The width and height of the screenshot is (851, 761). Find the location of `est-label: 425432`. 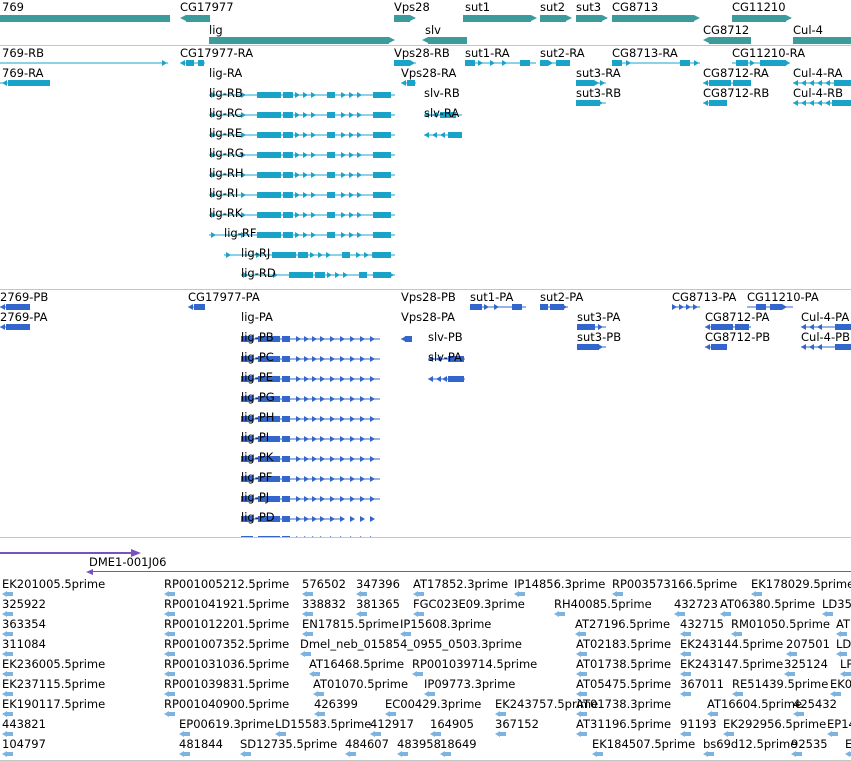

est-label: 425432 is located at coordinates (815, 704).